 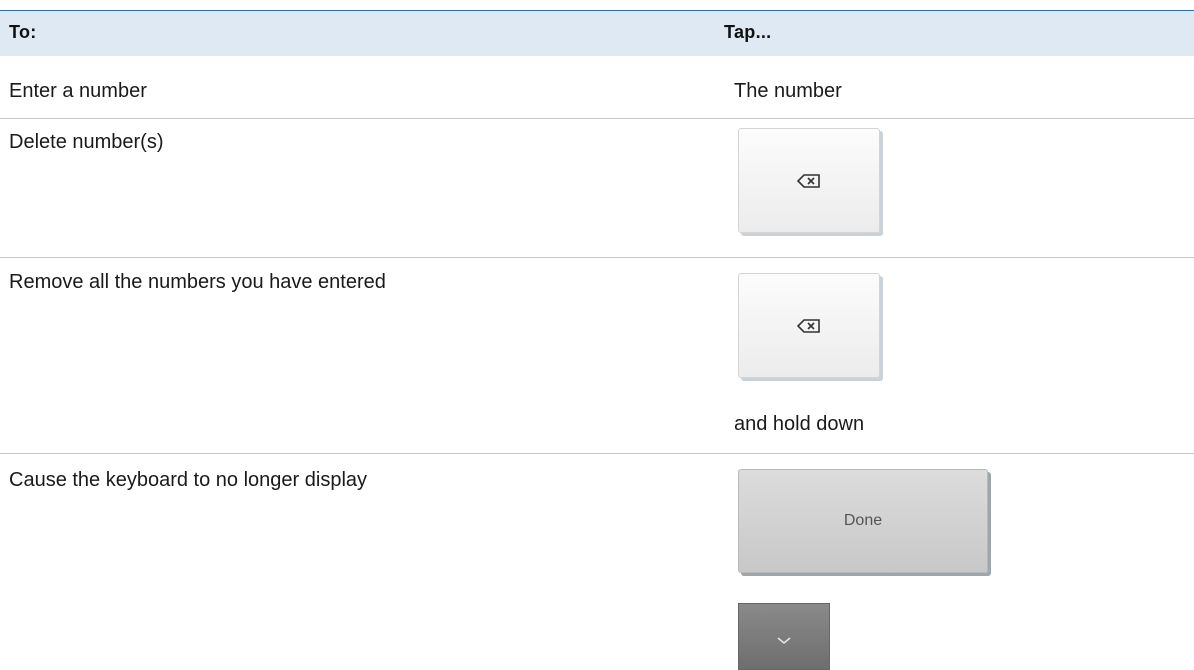 What do you see at coordinates (188, 480) in the screenshot?
I see `row-4-action: Cause the keyboard to no longer display` at bounding box center [188, 480].